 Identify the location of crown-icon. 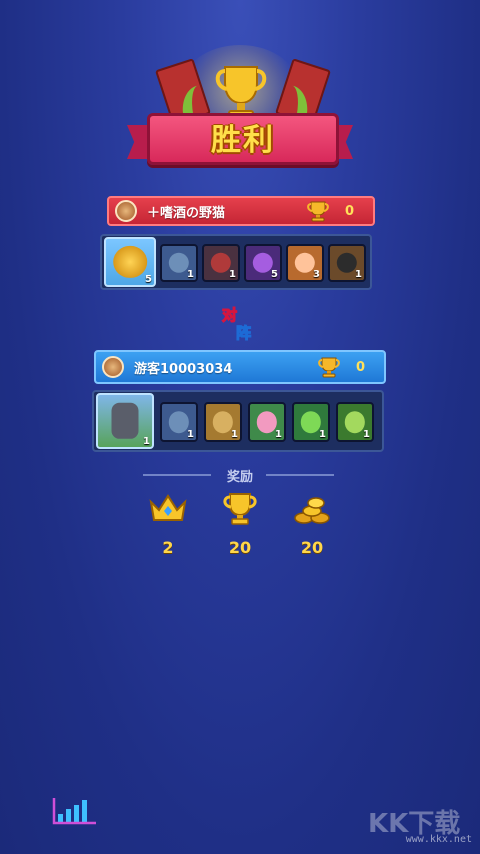
(168, 507).